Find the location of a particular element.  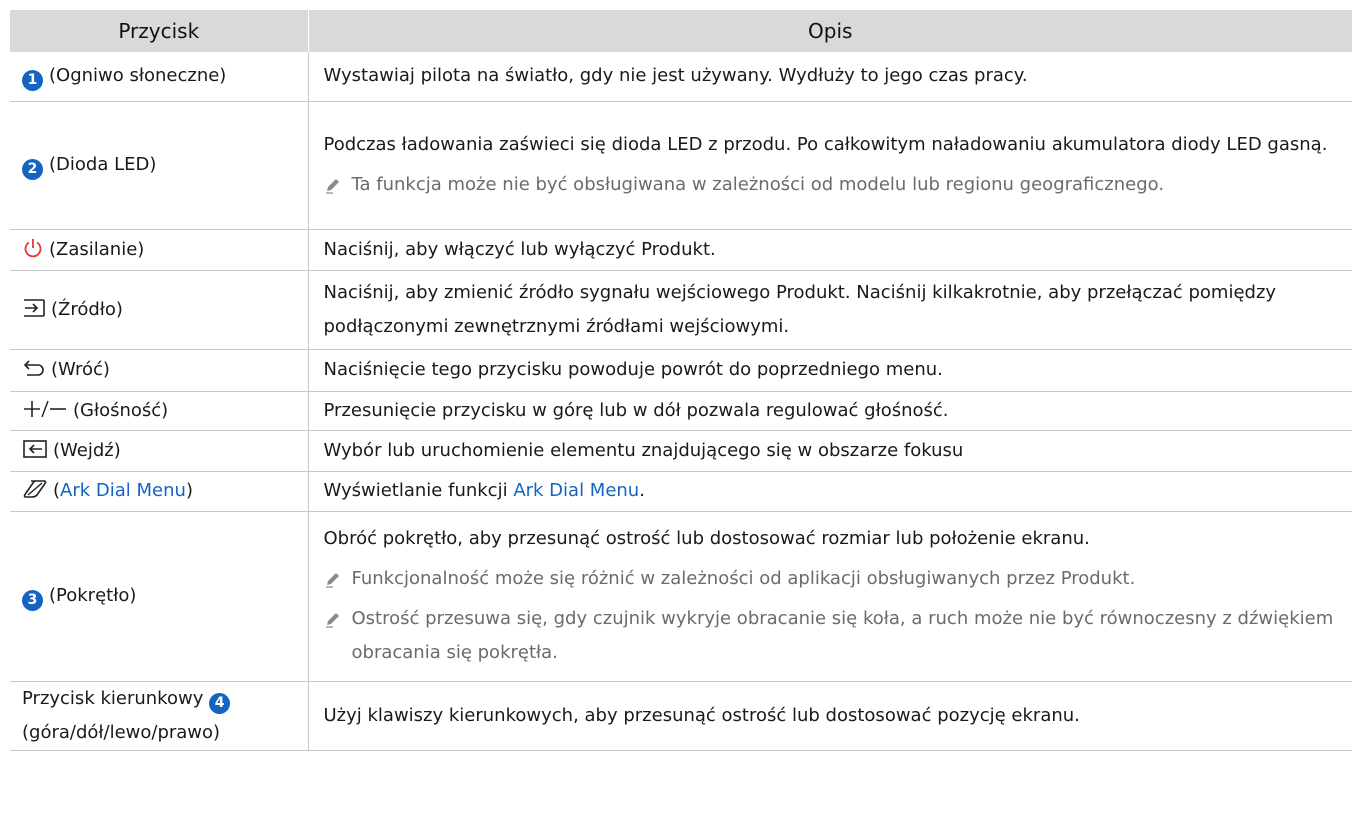

button-label-open: ( is located at coordinates (57, 490).